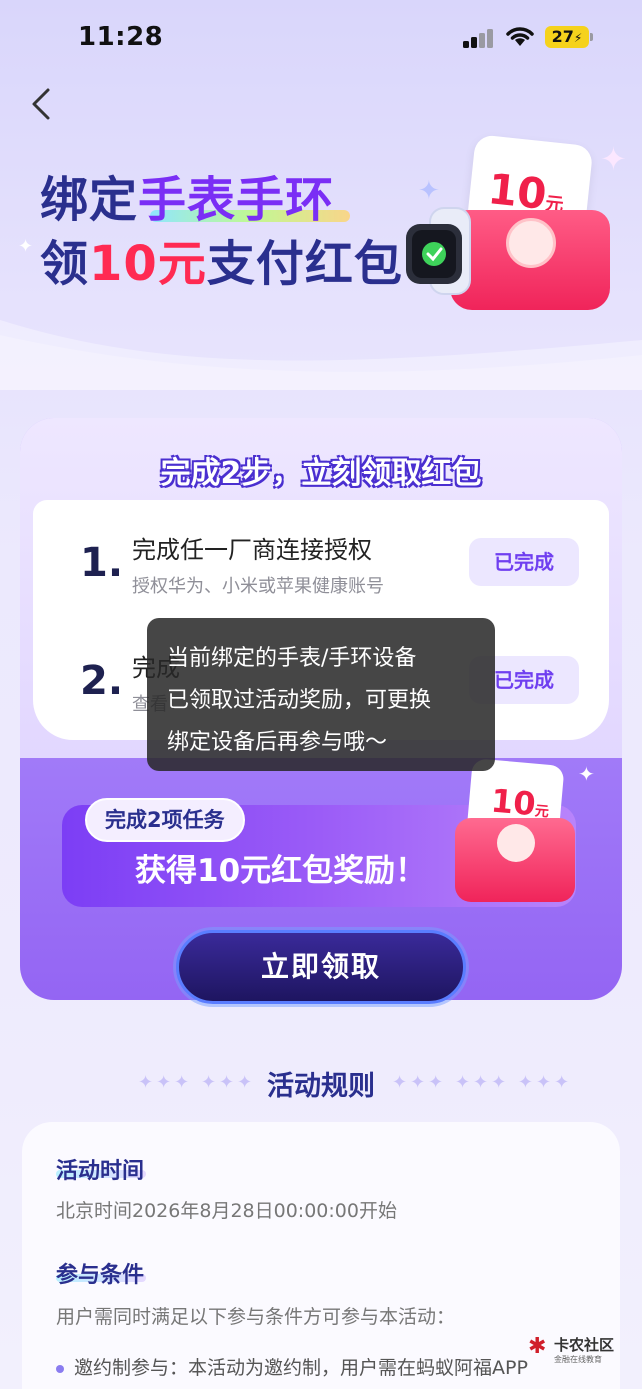  What do you see at coordinates (252, 550) in the screenshot?
I see `step-title: 完成任一厂商连接授权` at bounding box center [252, 550].